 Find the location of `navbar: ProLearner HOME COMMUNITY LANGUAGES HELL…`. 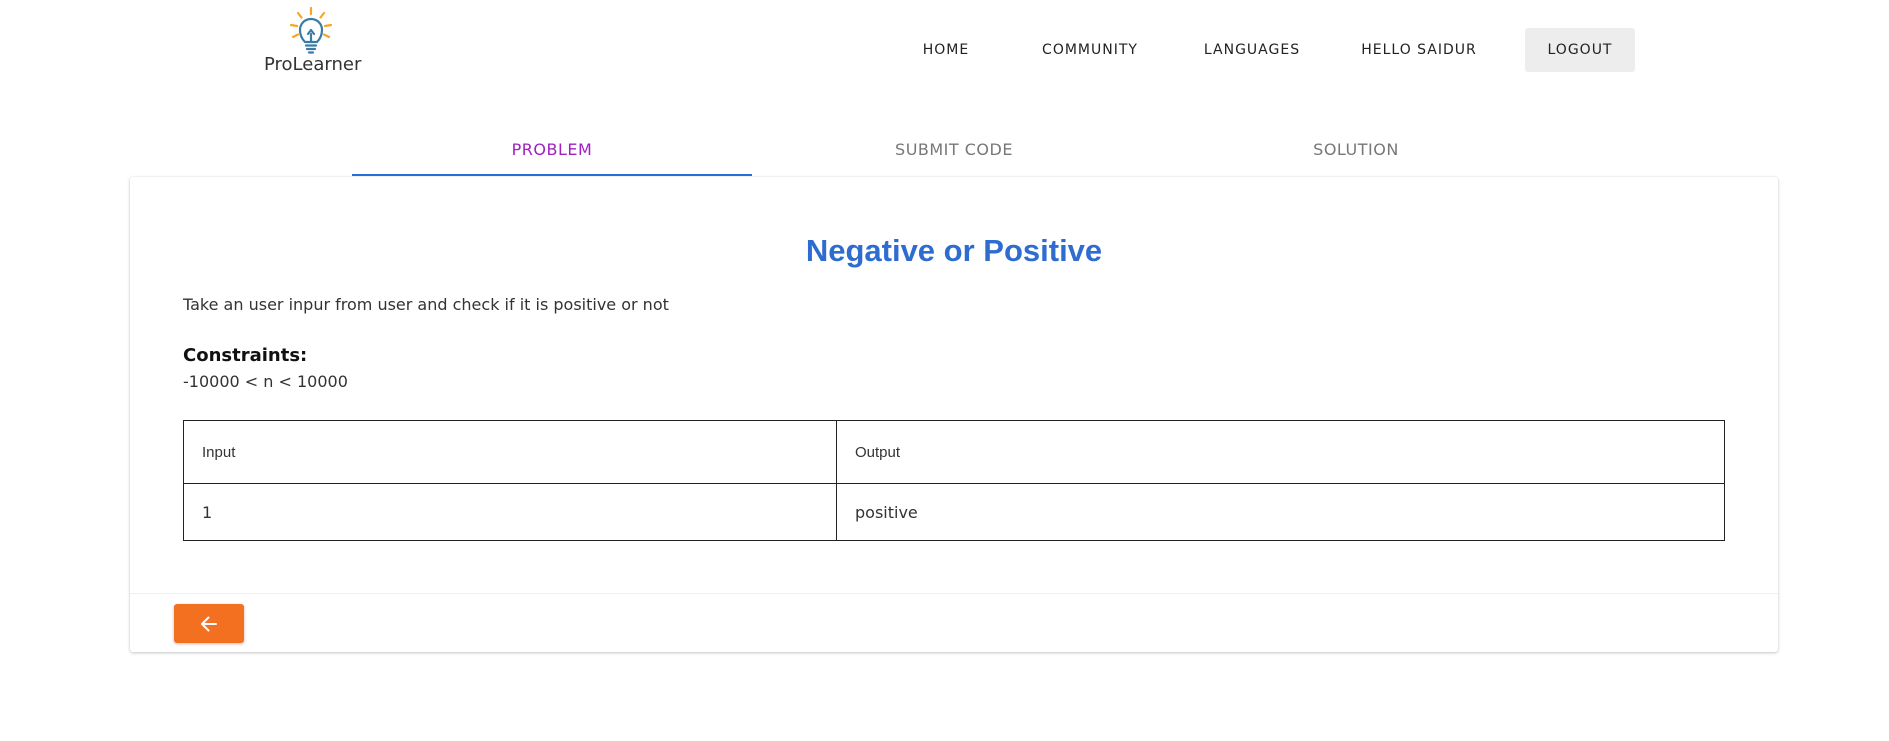

navbar: ProLearner HOME COMMUNITY LANGUAGES HELL… is located at coordinates (944, 50).